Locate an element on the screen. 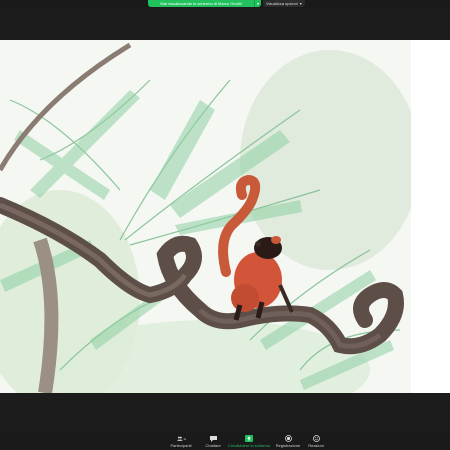 The image size is (450, 450). participants-count: 114 is located at coordinates (184, 439).